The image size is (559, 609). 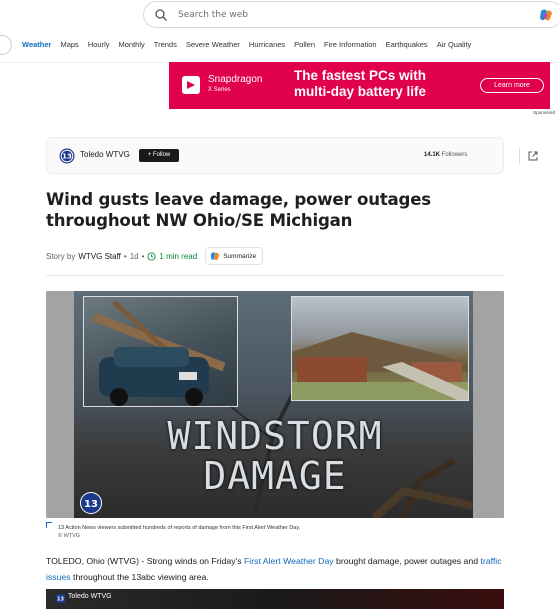 What do you see at coordinates (36, 44) in the screenshot?
I see `nav-item-weather: Weather` at bounding box center [36, 44].